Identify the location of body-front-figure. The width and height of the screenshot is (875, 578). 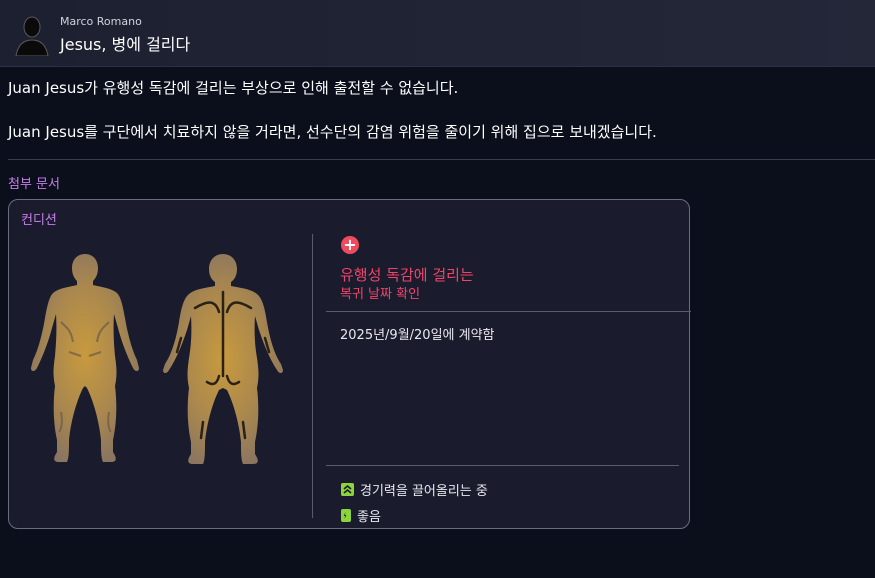
(85, 358).